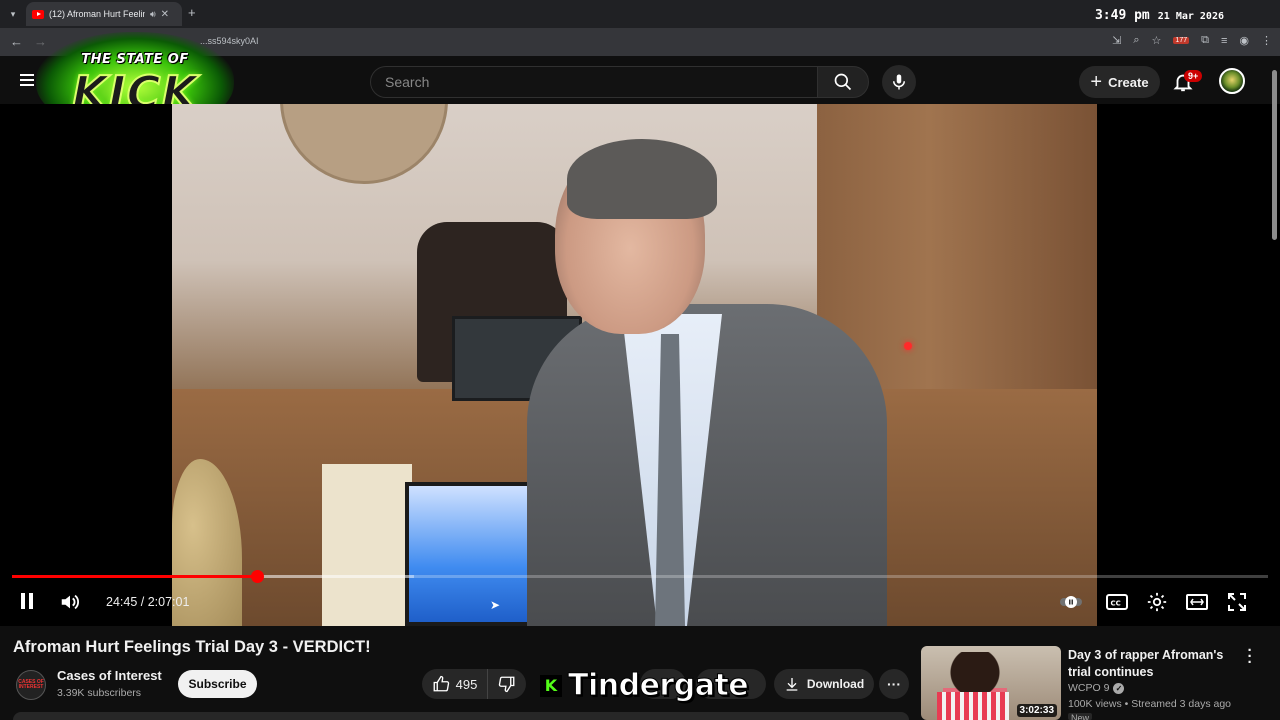  I want to click on install-app-icon: ⇲, so click(1116, 40).